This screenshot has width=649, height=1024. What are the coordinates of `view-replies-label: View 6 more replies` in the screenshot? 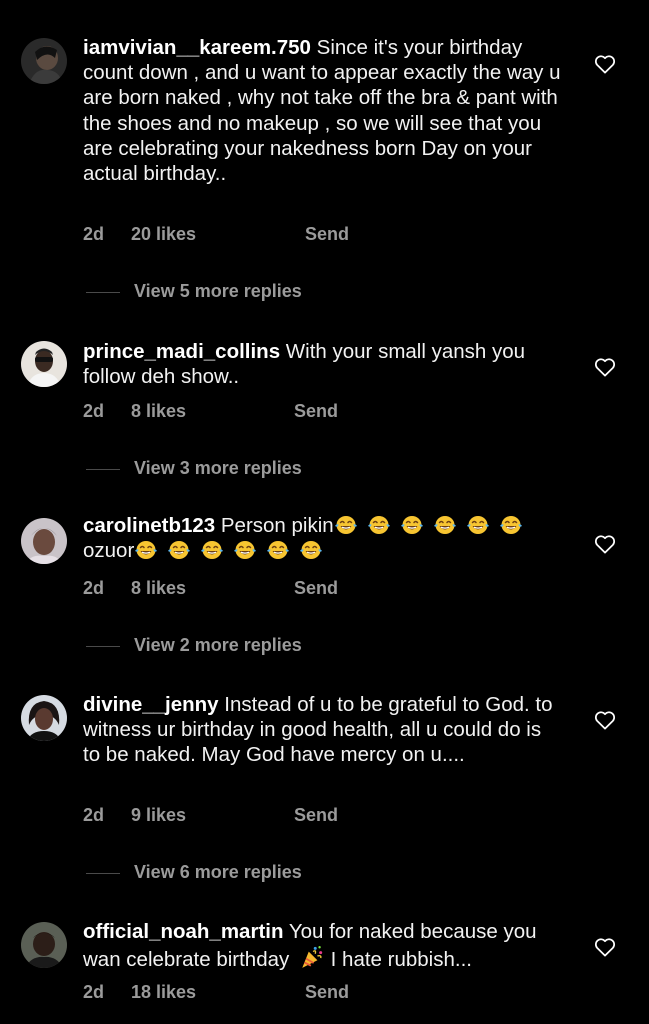 It's located at (218, 872).